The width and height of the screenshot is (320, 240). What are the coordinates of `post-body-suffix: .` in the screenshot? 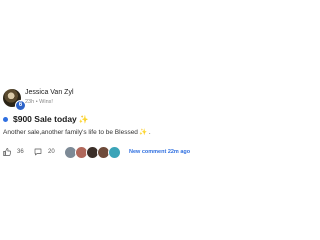 It's located at (149, 132).